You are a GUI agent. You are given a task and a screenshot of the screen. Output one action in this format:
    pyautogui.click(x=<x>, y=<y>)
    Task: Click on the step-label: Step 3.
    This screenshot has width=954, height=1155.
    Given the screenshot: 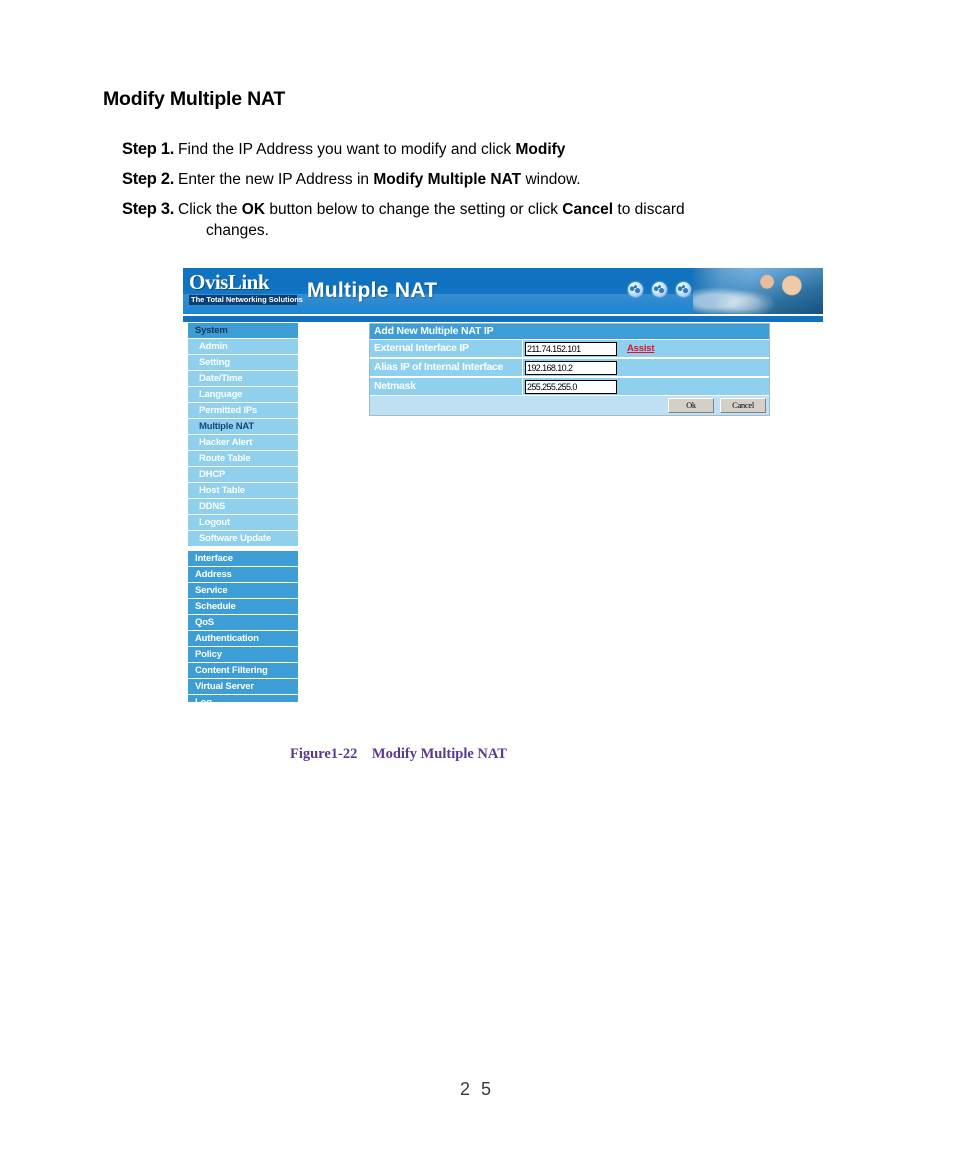 What is the action you would take?
    pyautogui.click(x=148, y=209)
    